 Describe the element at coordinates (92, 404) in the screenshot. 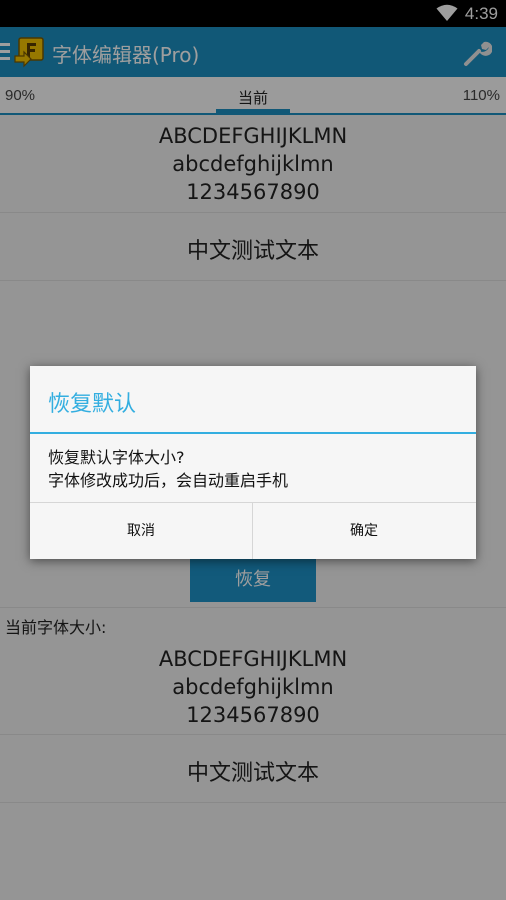

I see `dialog-title: 恢复默认` at that location.